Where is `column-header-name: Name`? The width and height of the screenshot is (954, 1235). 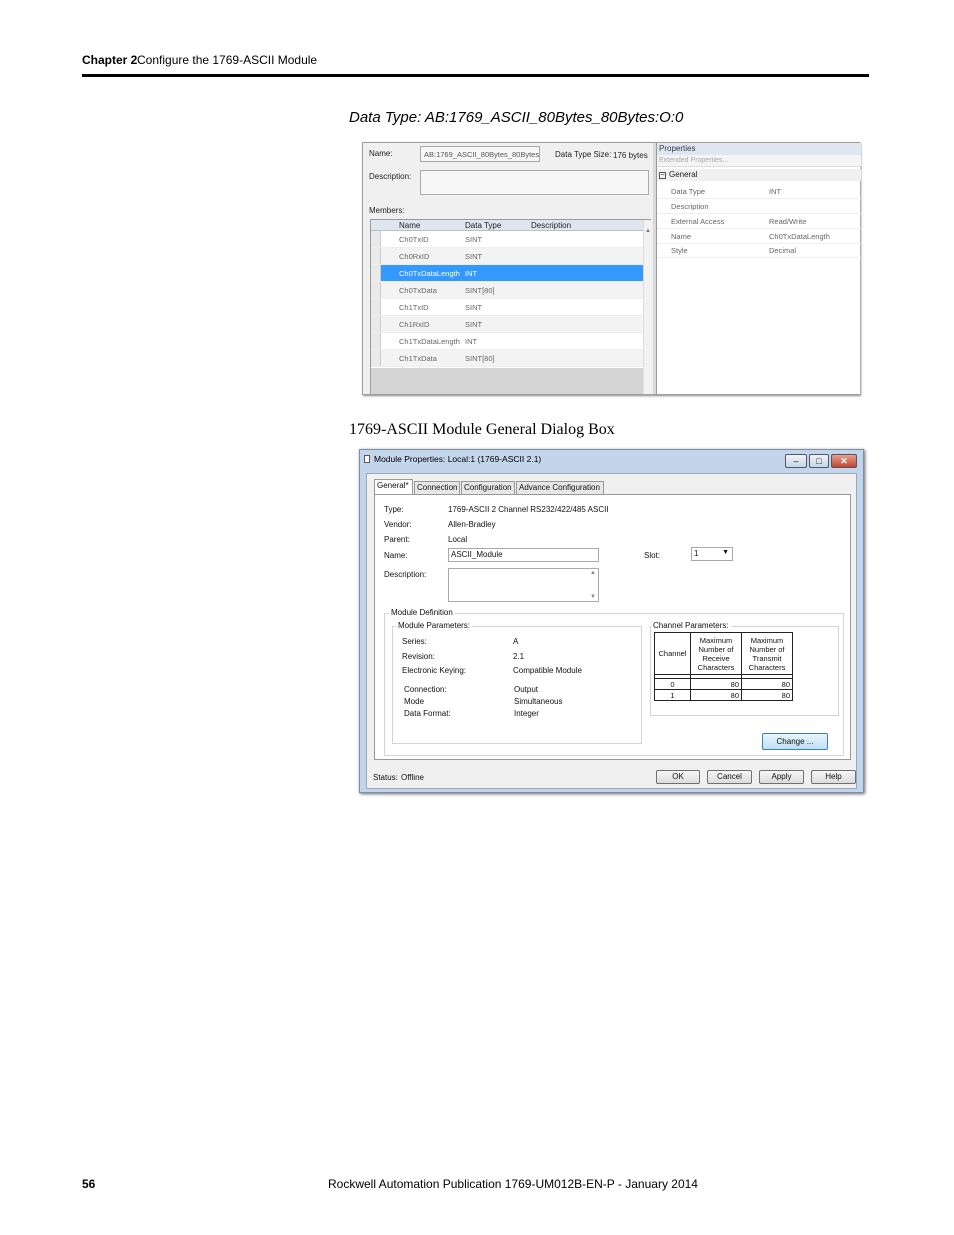
column-header-name: Name is located at coordinates (409, 225).